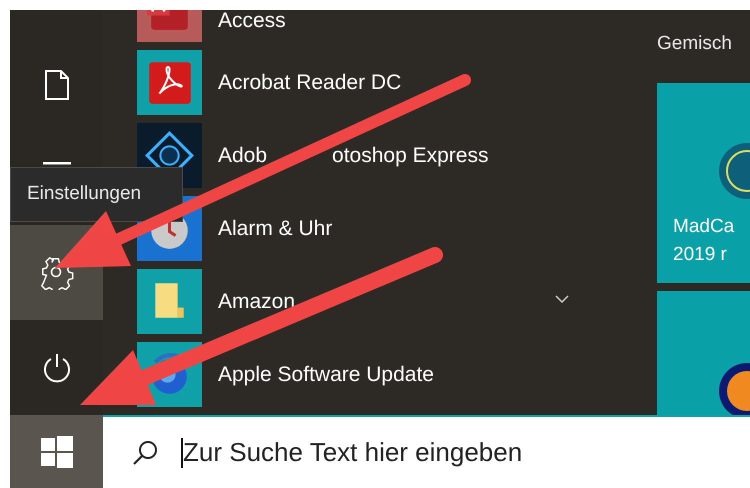 This screenshot has width=750, height=488. What do you see at coordinates (96, 194) in the screenshot?
I see `tooltip: Einstellungen` at bounding box center [96, 194].